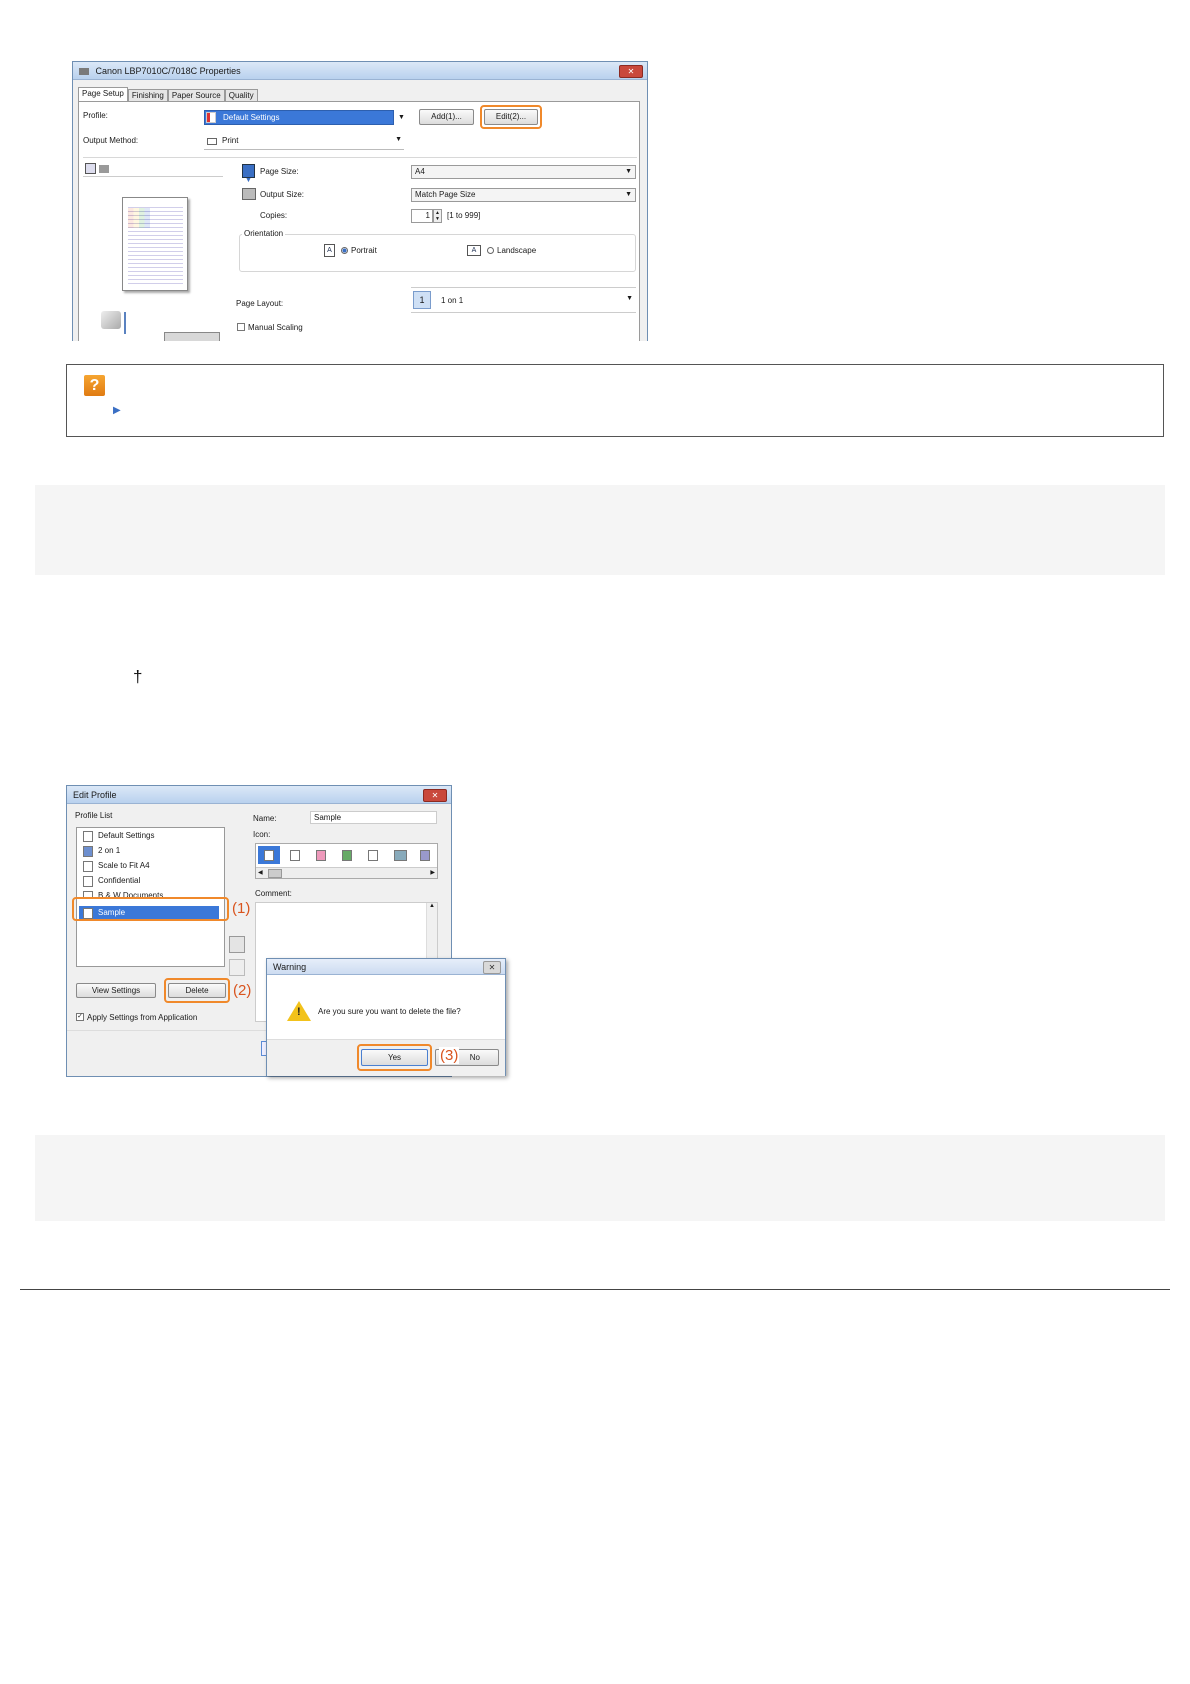 The height and width of the screenshot is (1684, 1190). What do you see at coordinates (242, 990) in the screenshot?
I see `step-marker-2: (2)` at bounding box center [242, 990].